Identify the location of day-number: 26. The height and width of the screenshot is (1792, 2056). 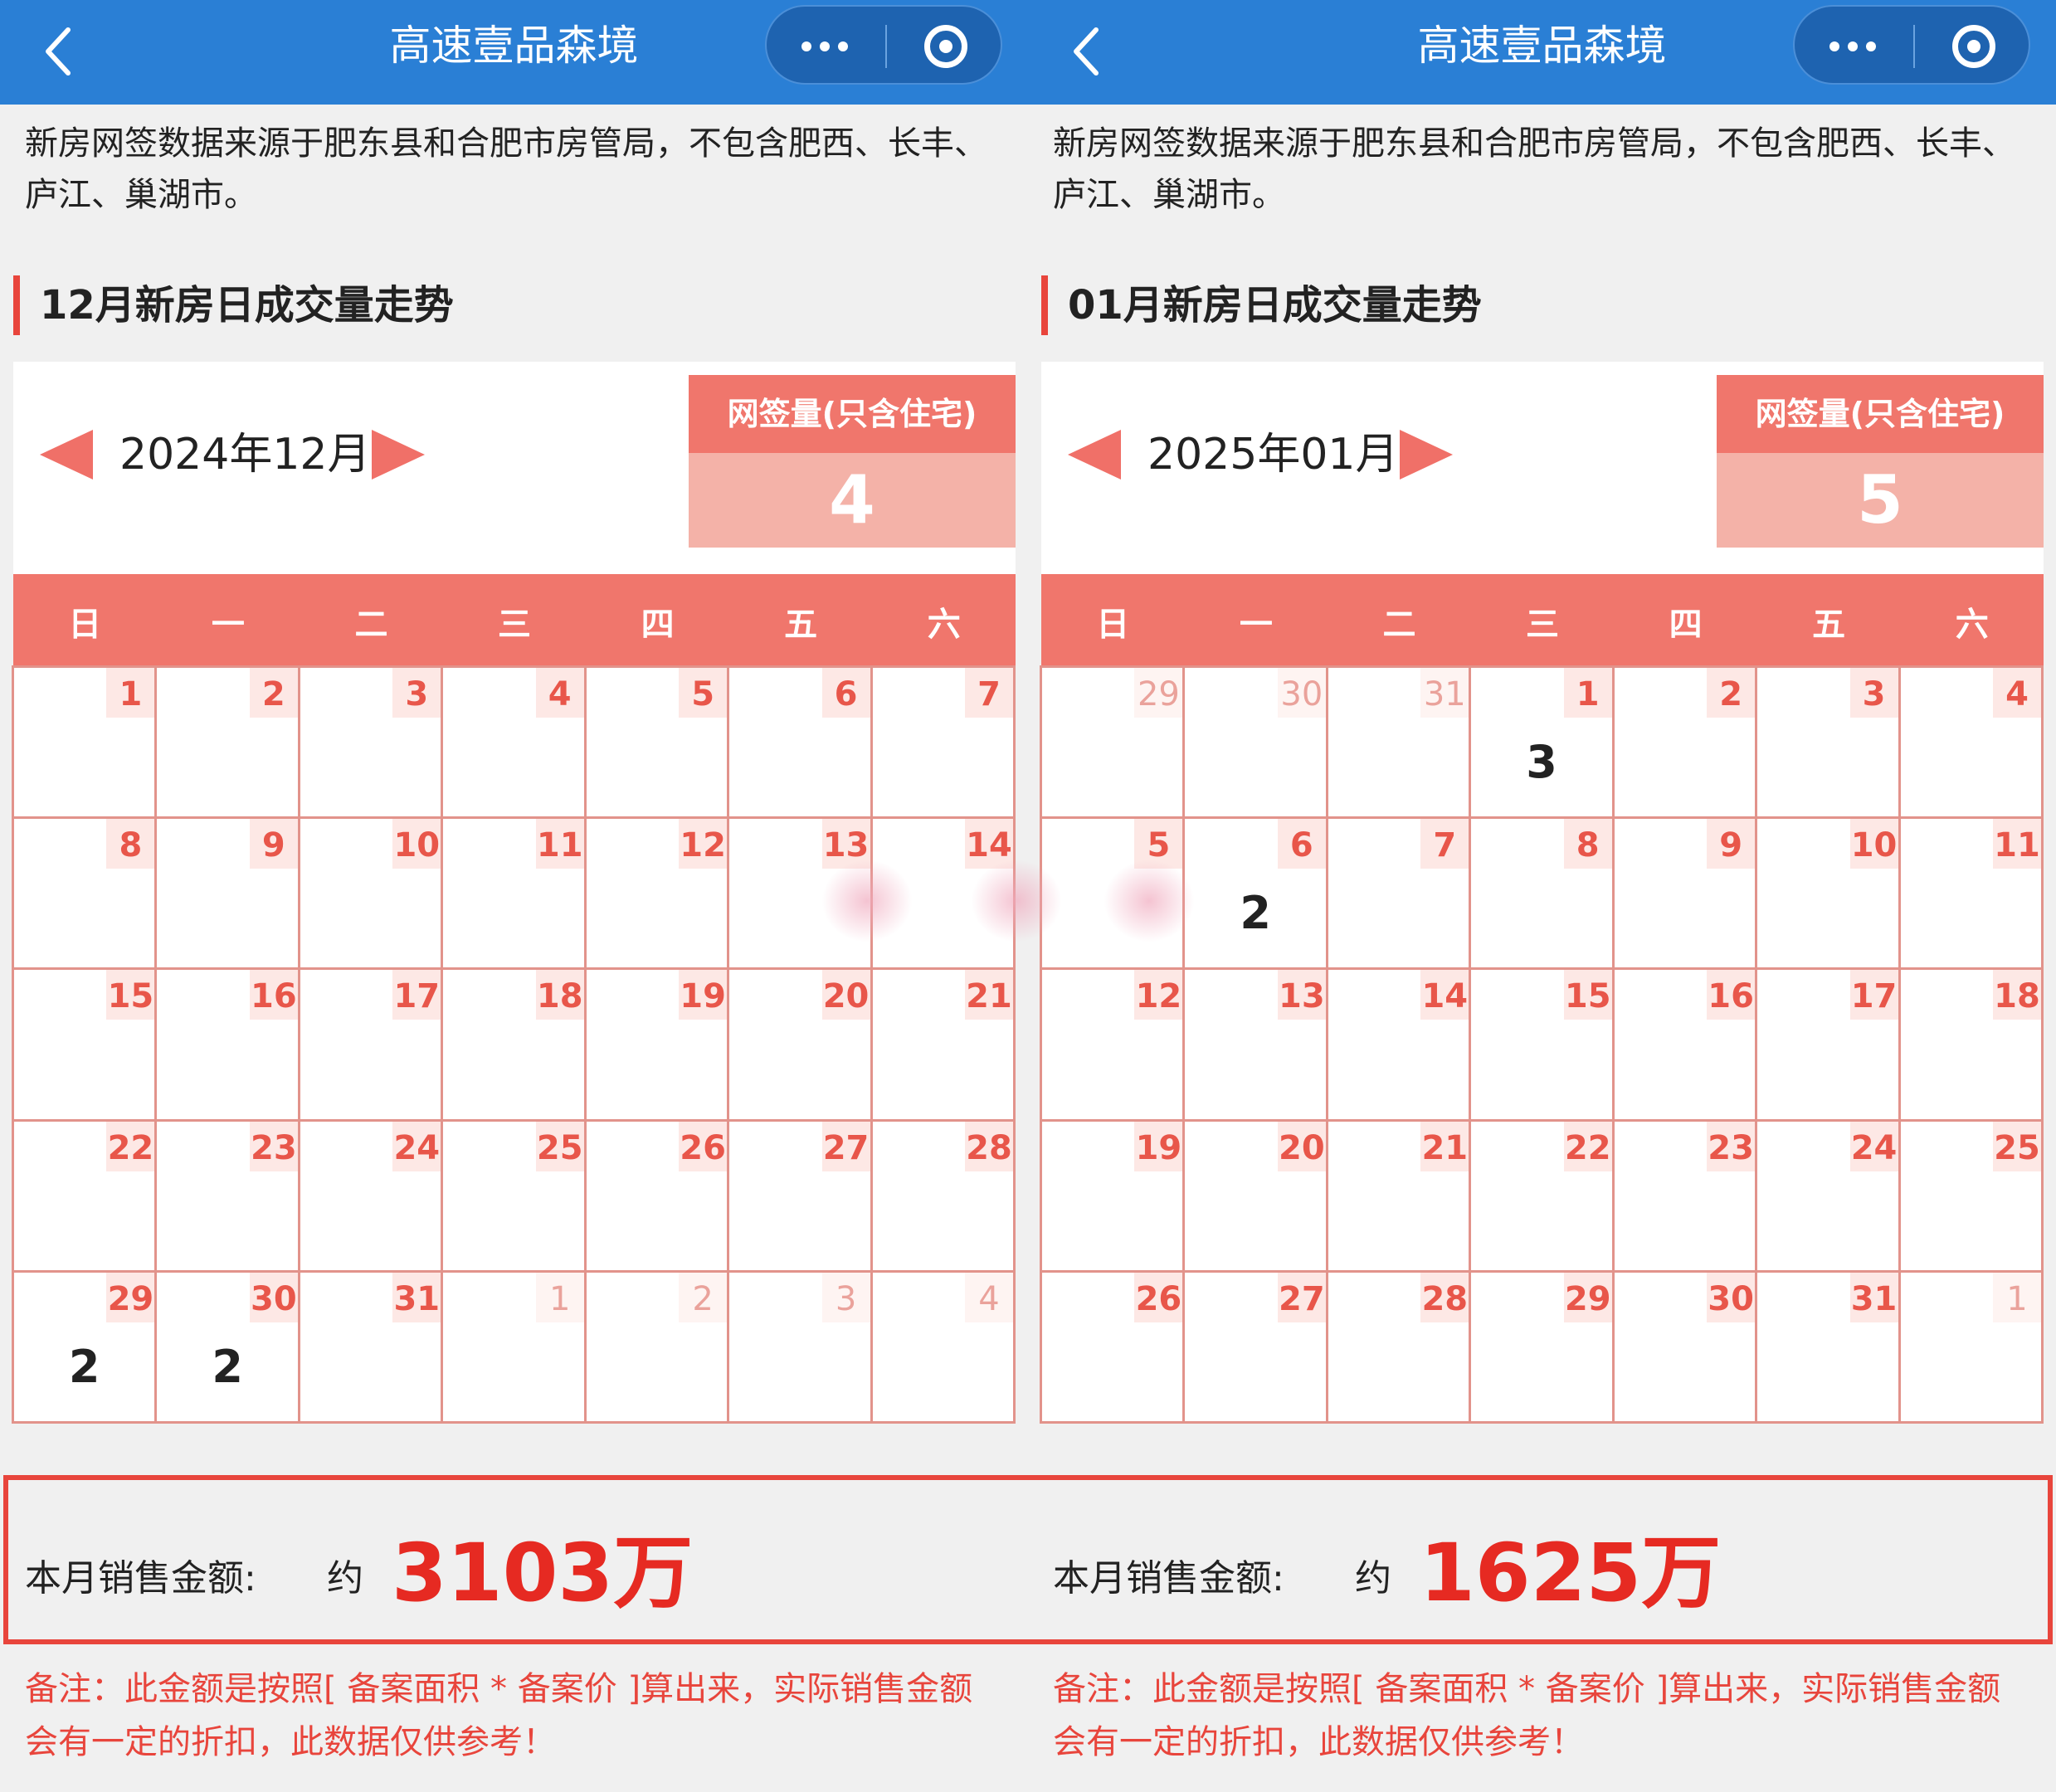
(703, 1146).